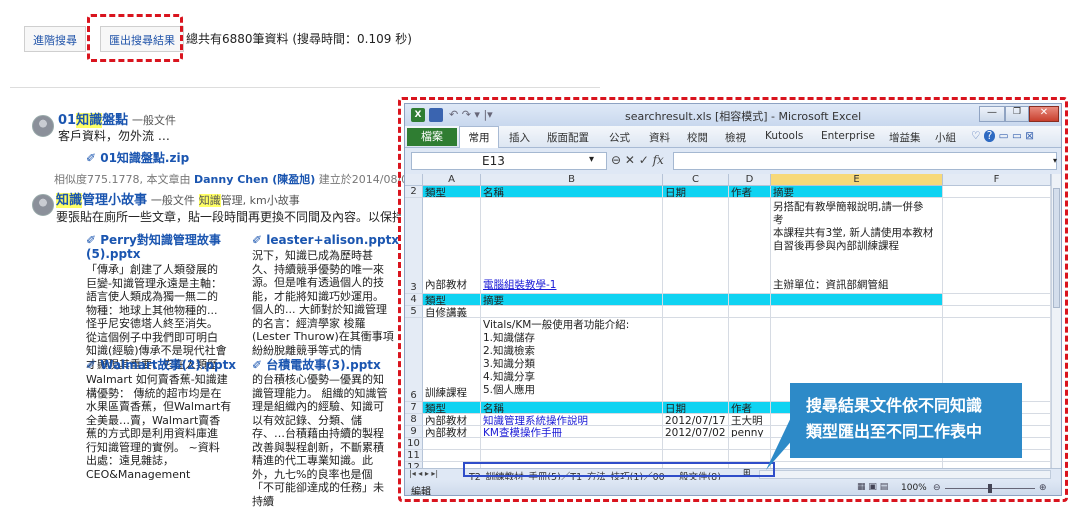  What do you see at coordinates (750, 246) in the screenshot?
I see `cell-D3` at bounding box center [750, 246].